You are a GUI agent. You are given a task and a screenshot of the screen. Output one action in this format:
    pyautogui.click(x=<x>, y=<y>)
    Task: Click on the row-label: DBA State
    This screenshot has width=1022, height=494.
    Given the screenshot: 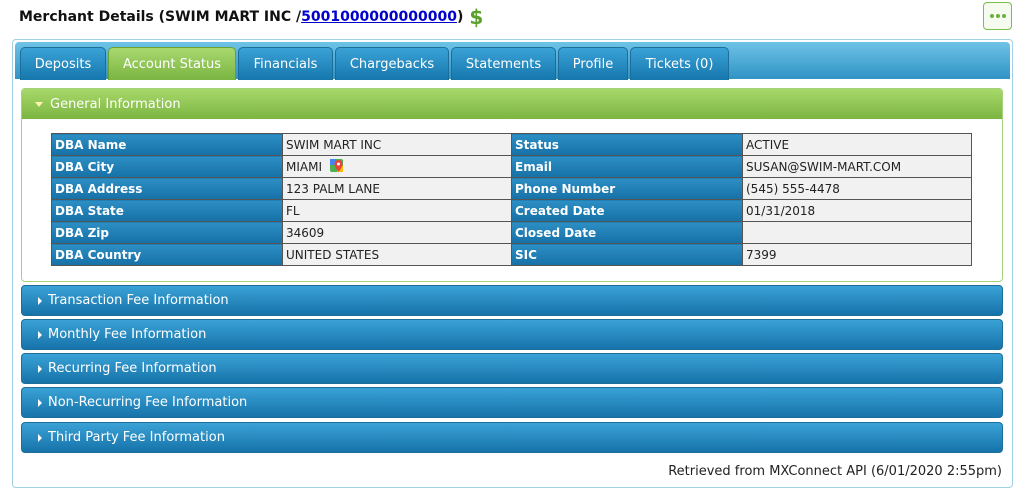 What is the action you would take?
    pyautogui.click(x=167, y=210)
    